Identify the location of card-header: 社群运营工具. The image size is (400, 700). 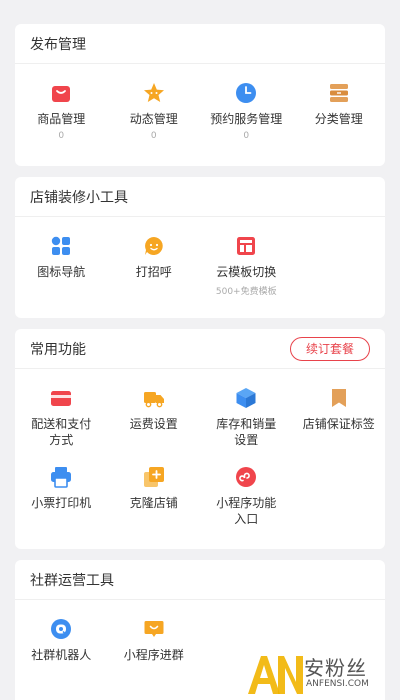
(200, 580).